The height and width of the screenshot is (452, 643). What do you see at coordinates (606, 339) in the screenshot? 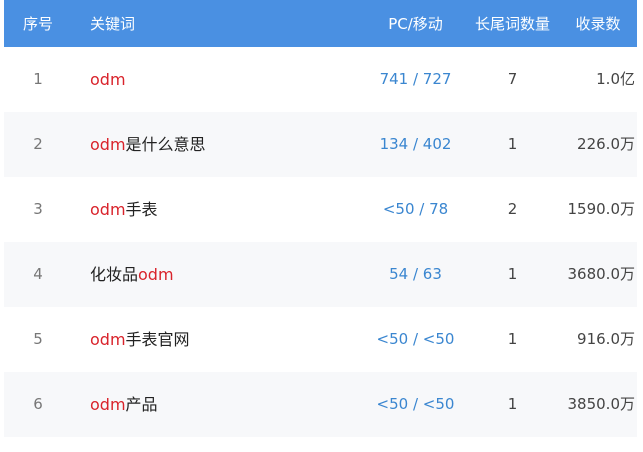
I see `indexed-count: 916.0万` at bounding box center [606, 339].